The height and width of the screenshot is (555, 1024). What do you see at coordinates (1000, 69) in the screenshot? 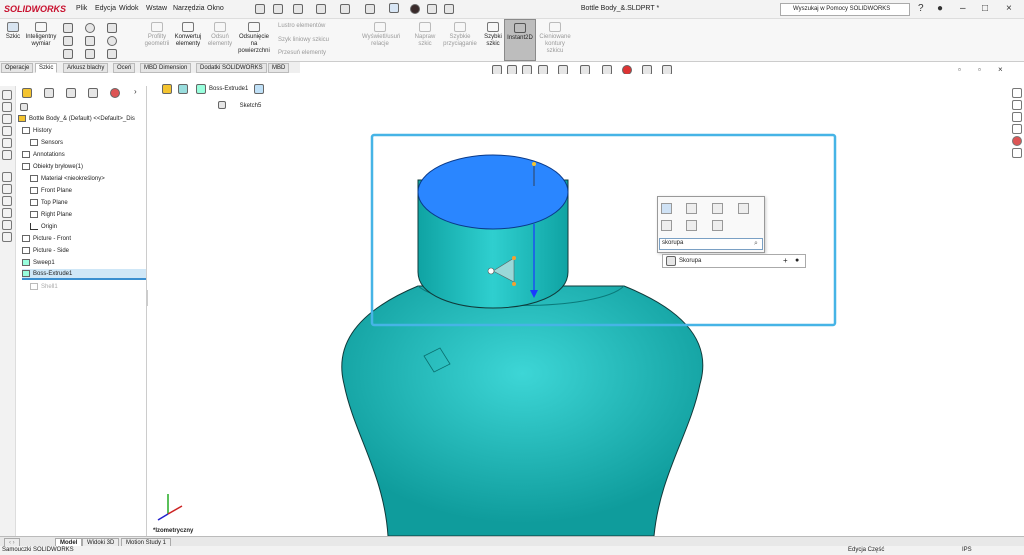
I see `viewport-close-icon: ×` at bounding box center [1000, 69].